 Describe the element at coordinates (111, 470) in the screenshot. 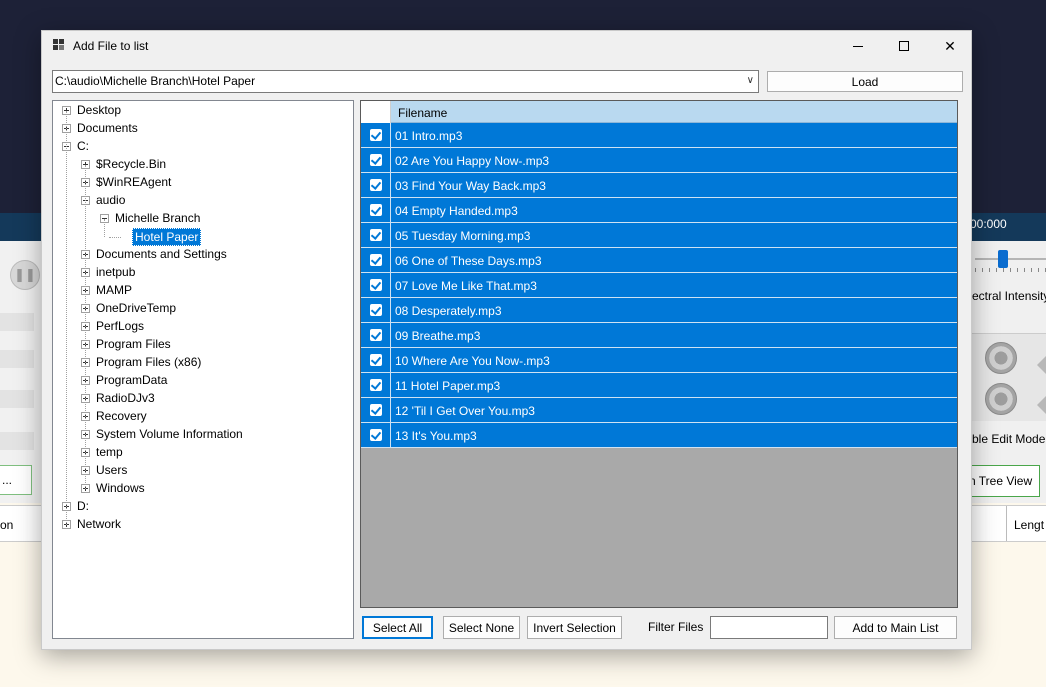

I see `tree-node-label: Users` at that location.